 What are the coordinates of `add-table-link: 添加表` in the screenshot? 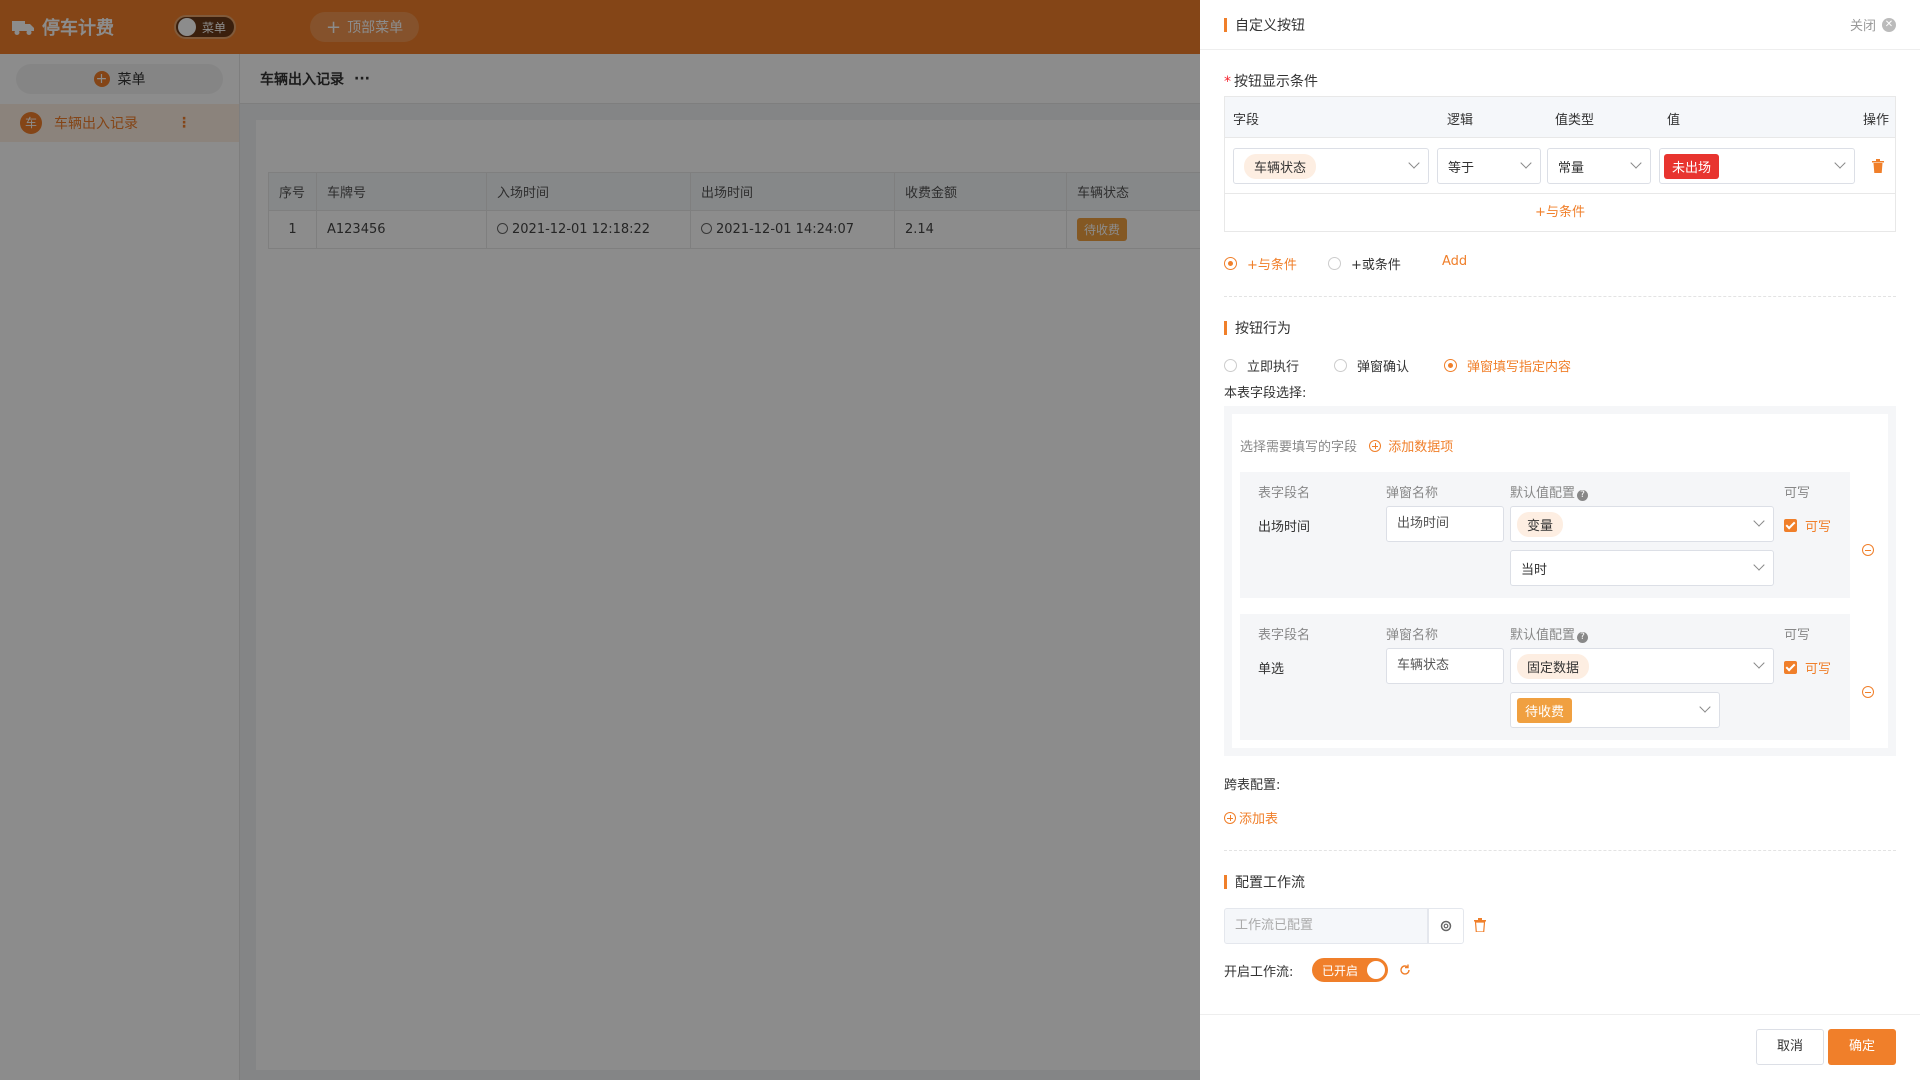 It's located at (1251, 817).